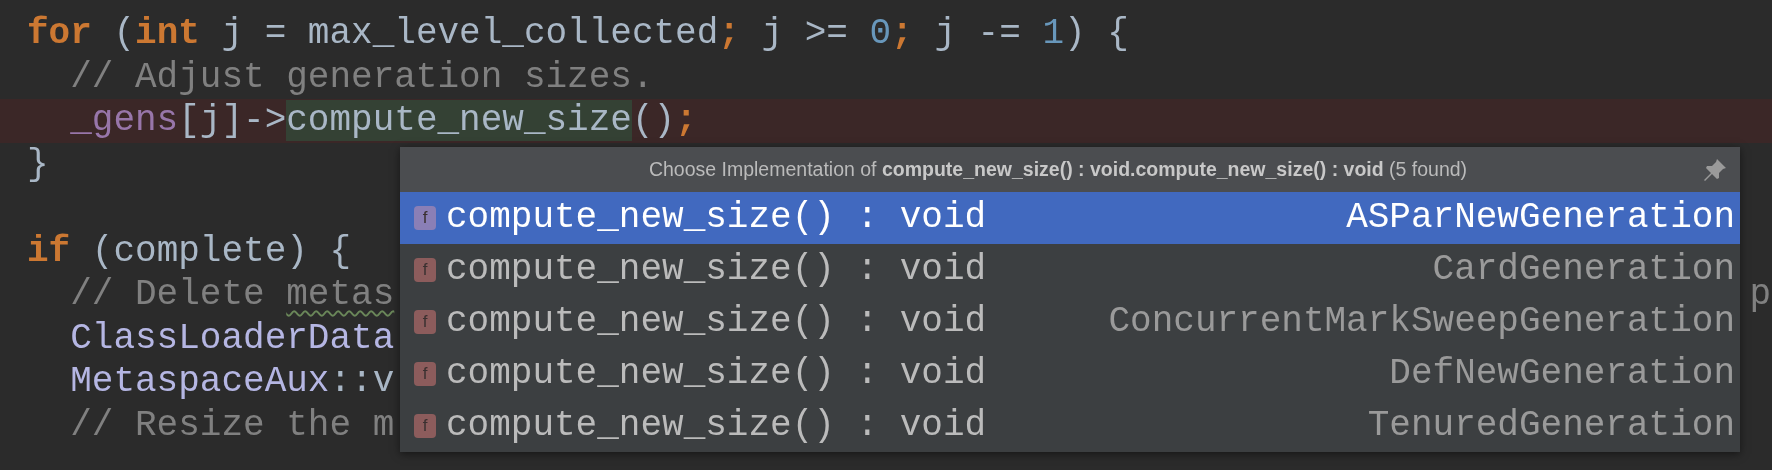 This screenshot has height=470, width=1772. Describe the element at coordinates (1583, 270) in the screenshot. I see `class-name: CardGeneration` at that location.